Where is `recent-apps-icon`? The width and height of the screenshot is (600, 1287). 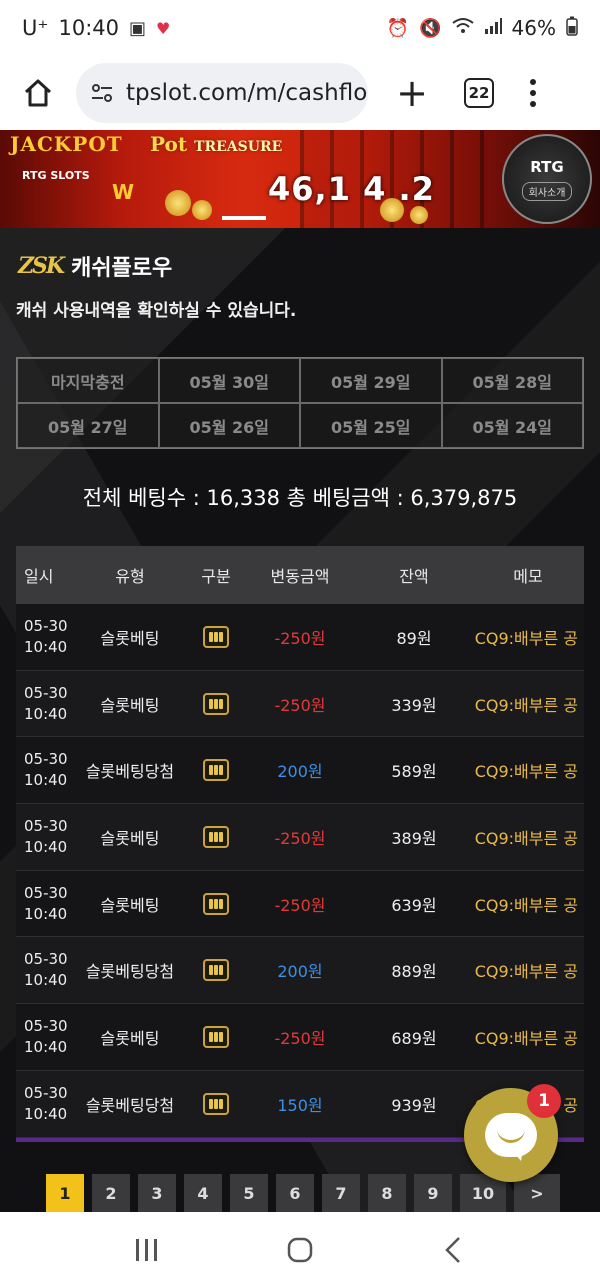 recent-apps-icon is located at coordinates (146, 1249).